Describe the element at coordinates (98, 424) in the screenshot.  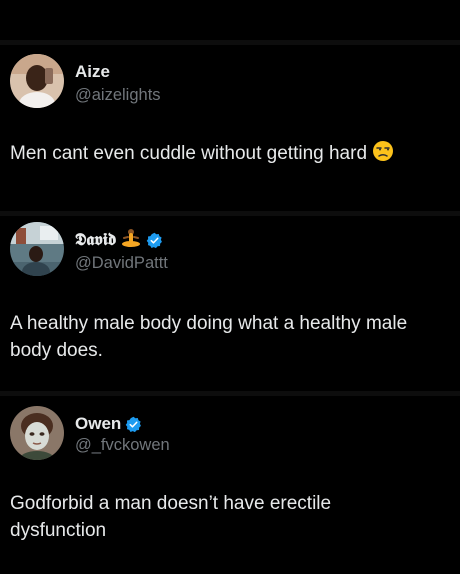
I see `display-name: Owen` at that location.